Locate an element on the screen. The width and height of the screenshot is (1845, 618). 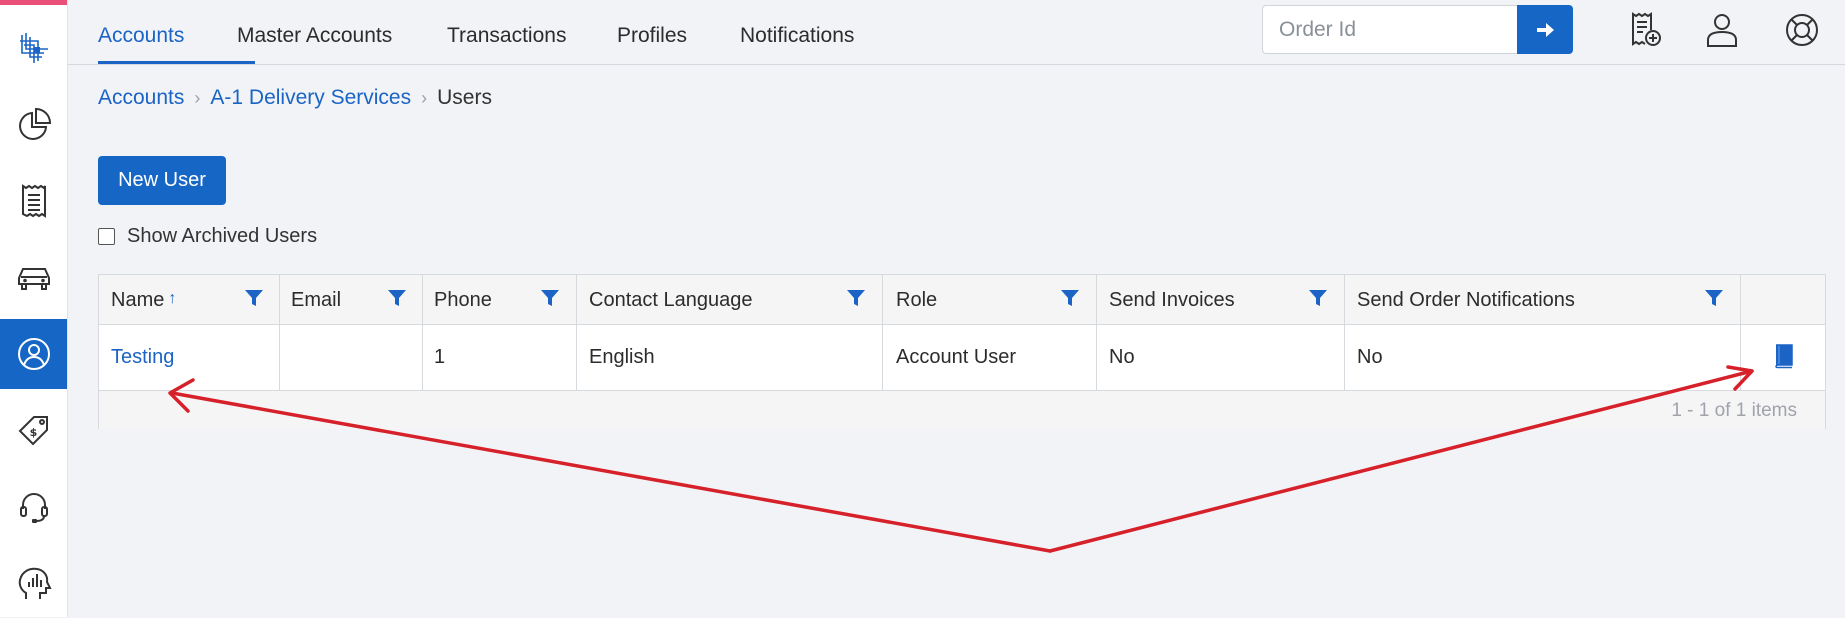
sidebar-item-pricing: $ is located at coordinates (33, 431).